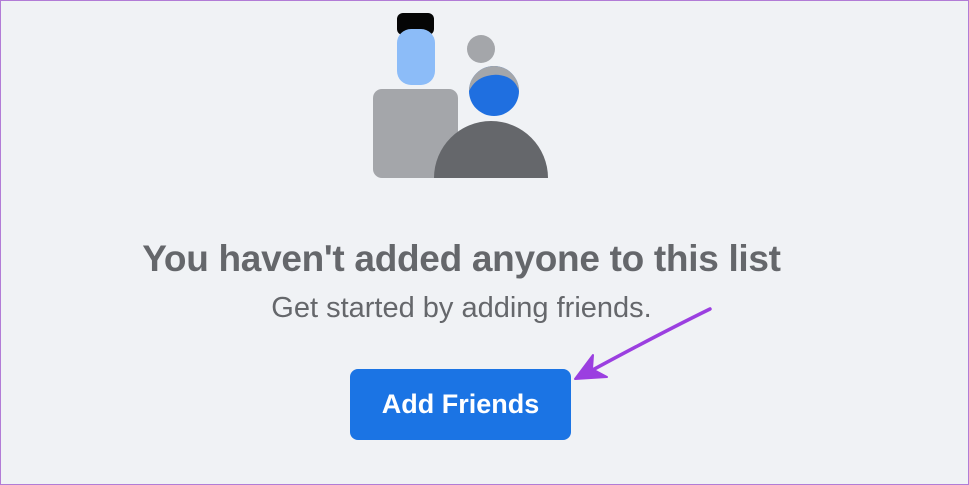 Image resolution: width=969 pixels, height=485 pixels. I want to click on empty-state-subtitle: Get started by adding friends., so click(461, 308).